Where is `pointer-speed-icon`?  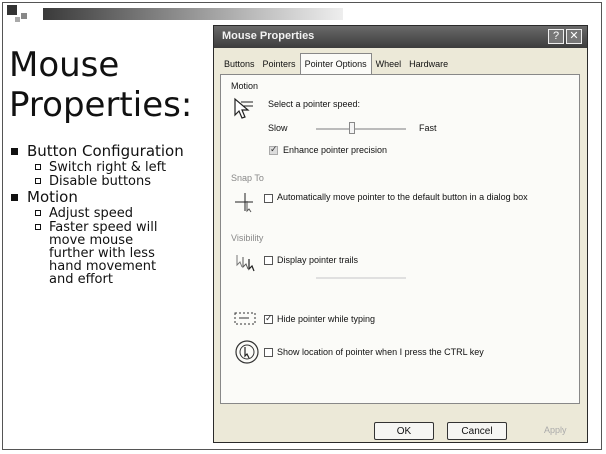 pointer-speed-icon is located at coordinates (243, 108).